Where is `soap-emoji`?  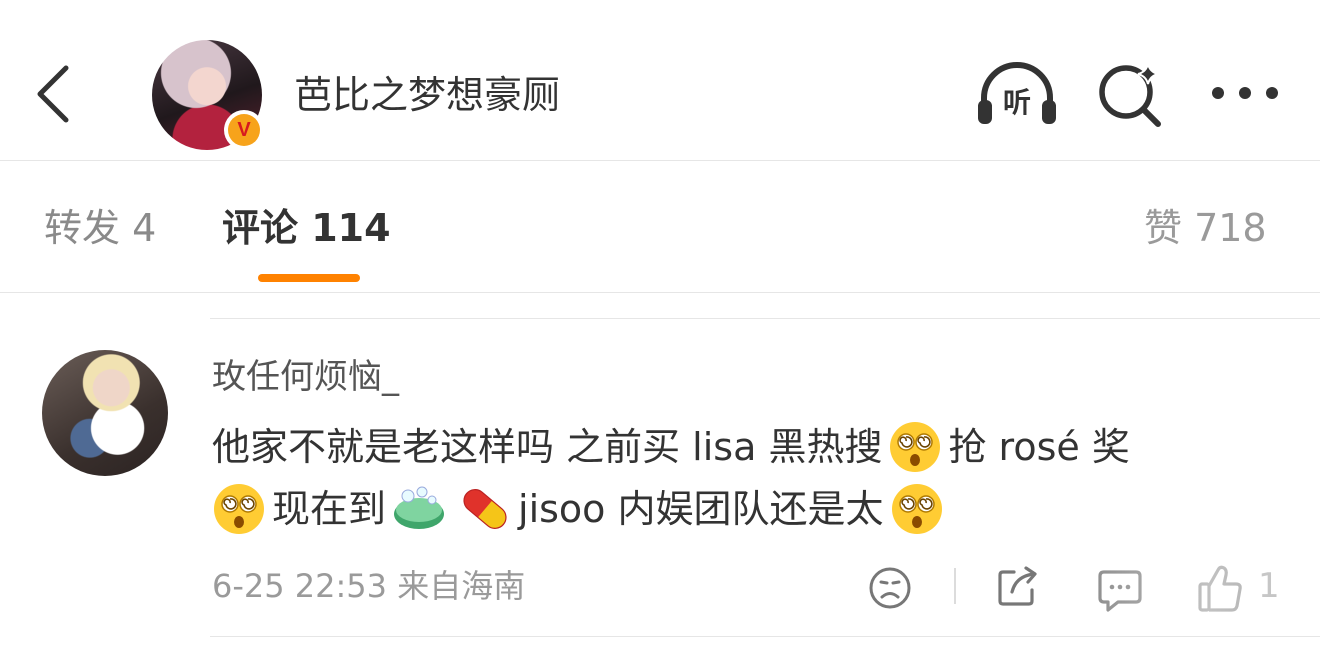 soap-emoji is located at coordinates (419, 507).